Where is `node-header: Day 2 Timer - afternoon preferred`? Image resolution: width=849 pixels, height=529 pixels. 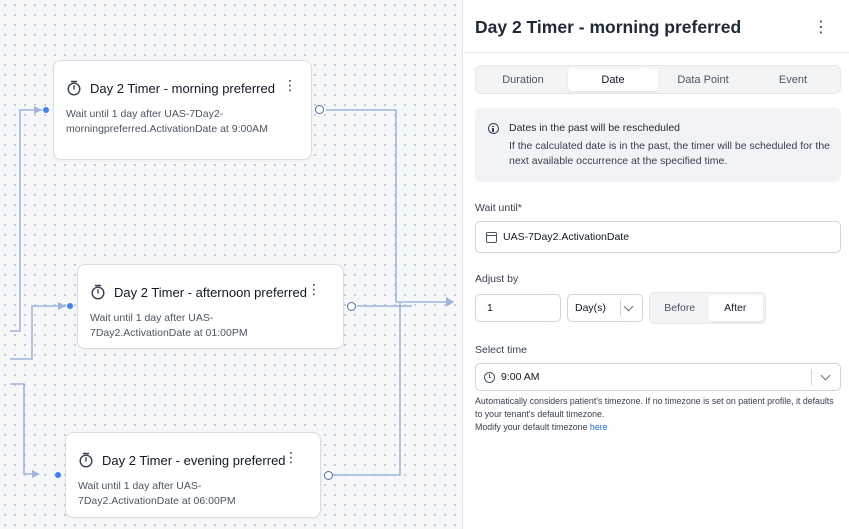
node-header: Day 2 Timer - afternoon preferred is located at coordinates (210, 292).